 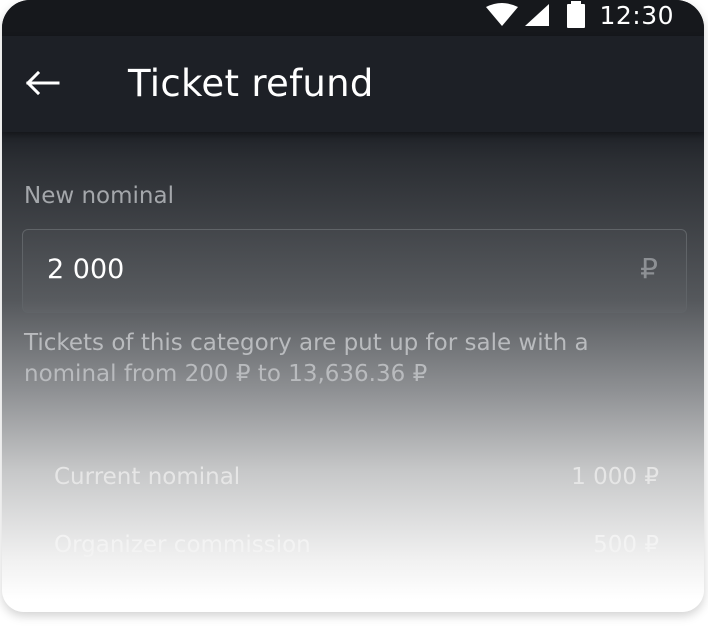 I want to click on status-bar: 12:30, so click(x=353, y=18).